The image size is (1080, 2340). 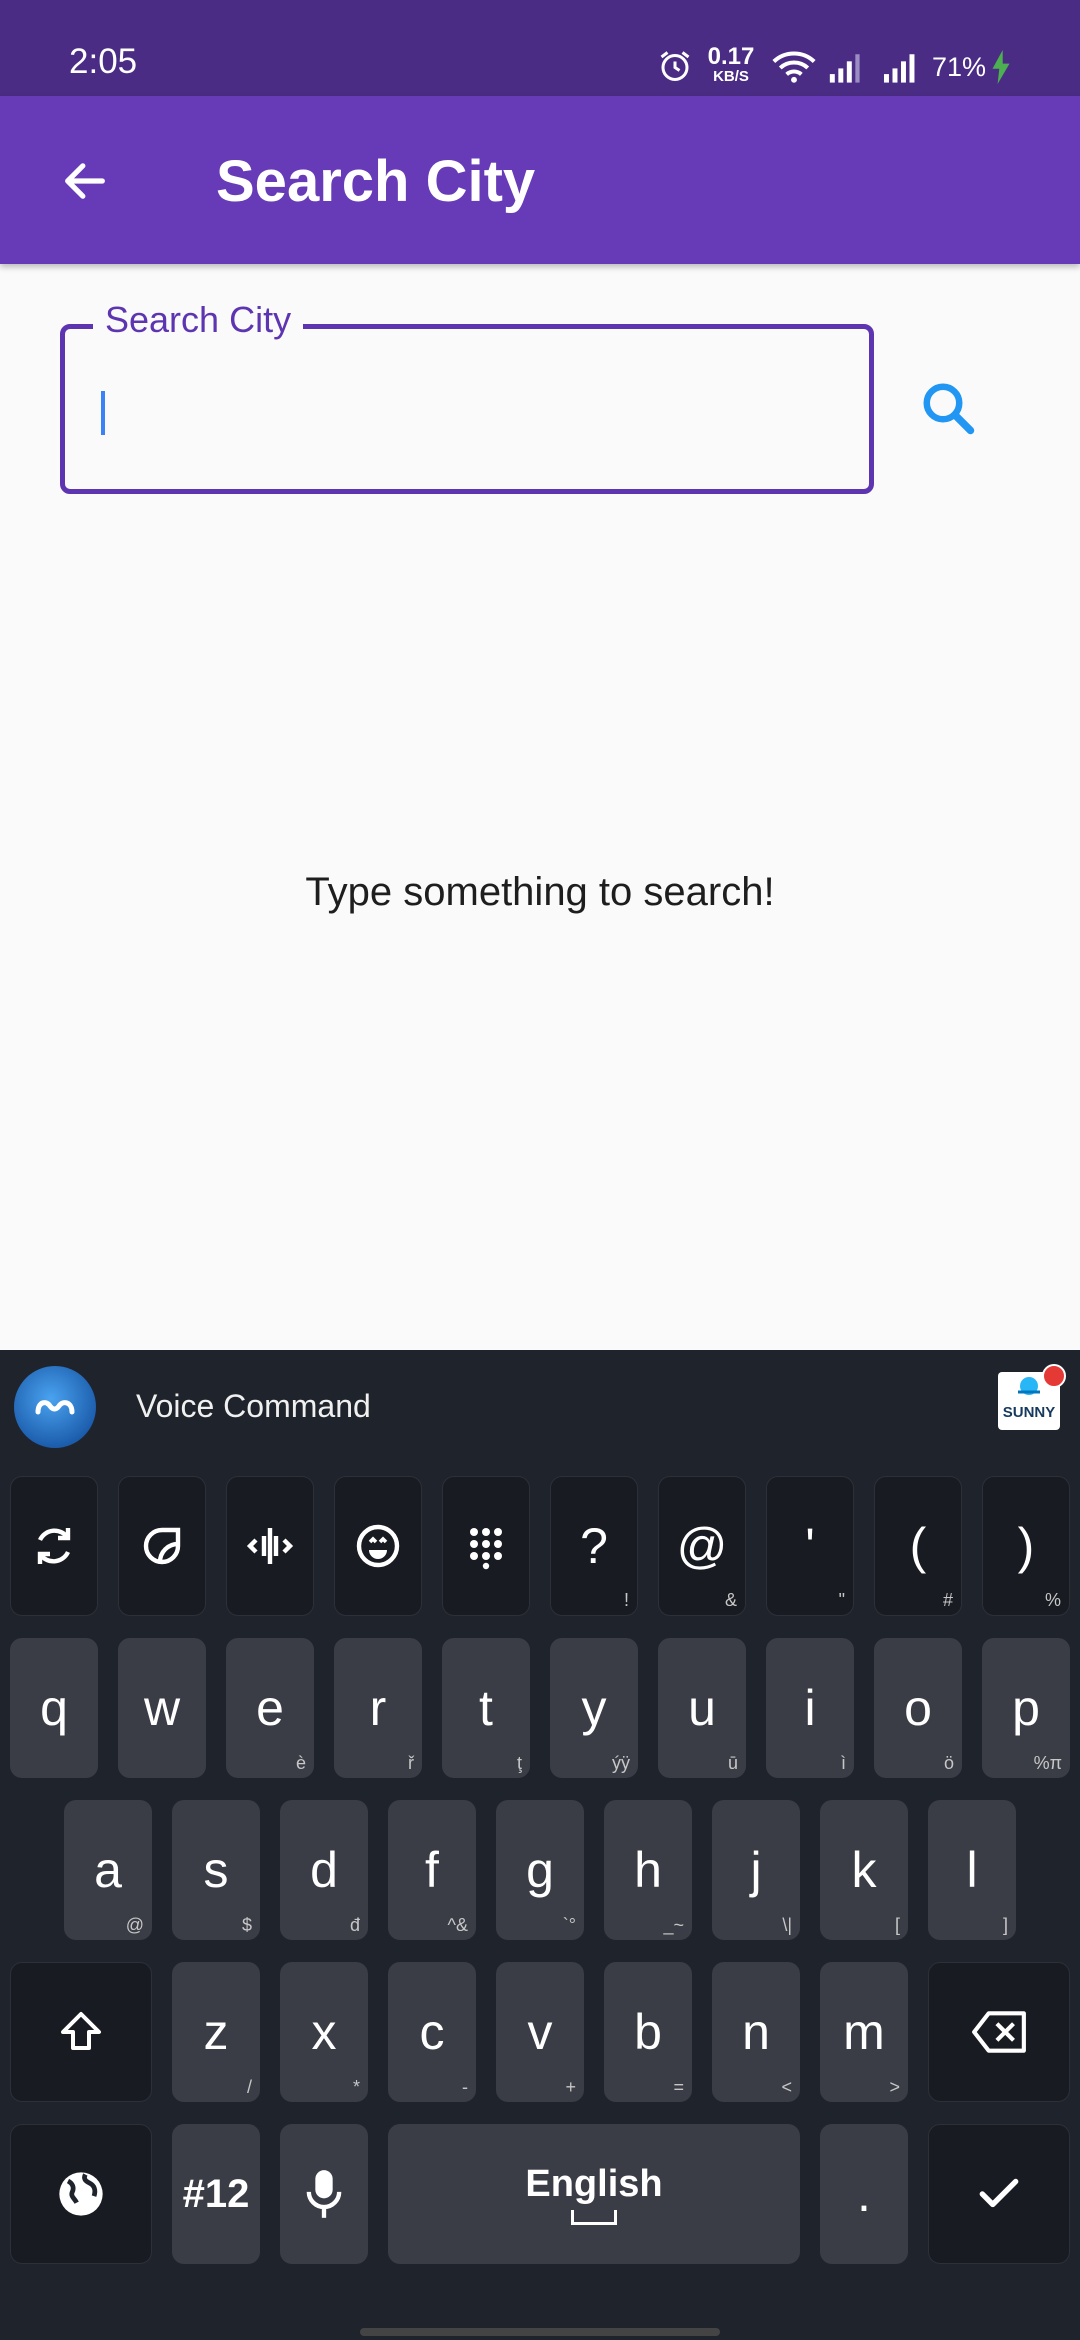 I want to click on search-icon, so click(x=949, y=409).